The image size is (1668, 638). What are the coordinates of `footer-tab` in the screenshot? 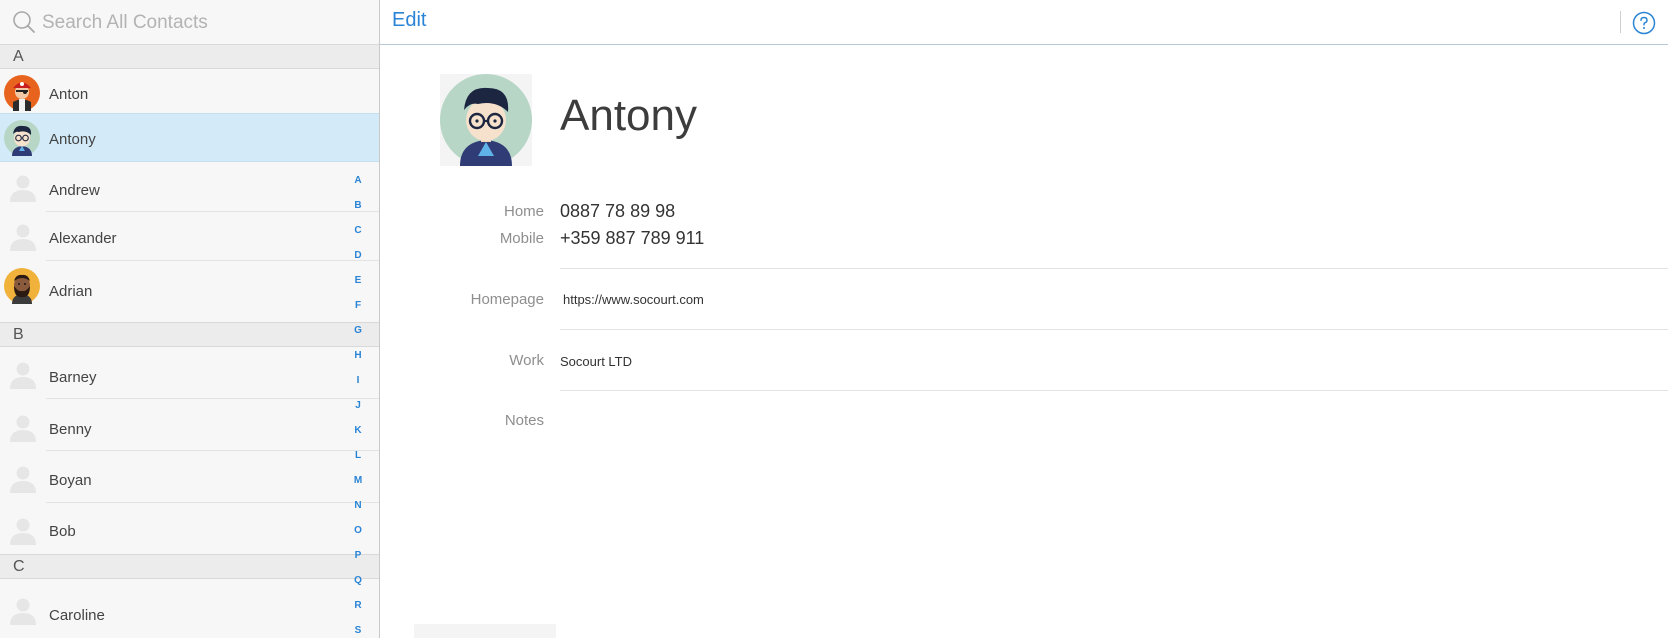 It's located at (485, 631).